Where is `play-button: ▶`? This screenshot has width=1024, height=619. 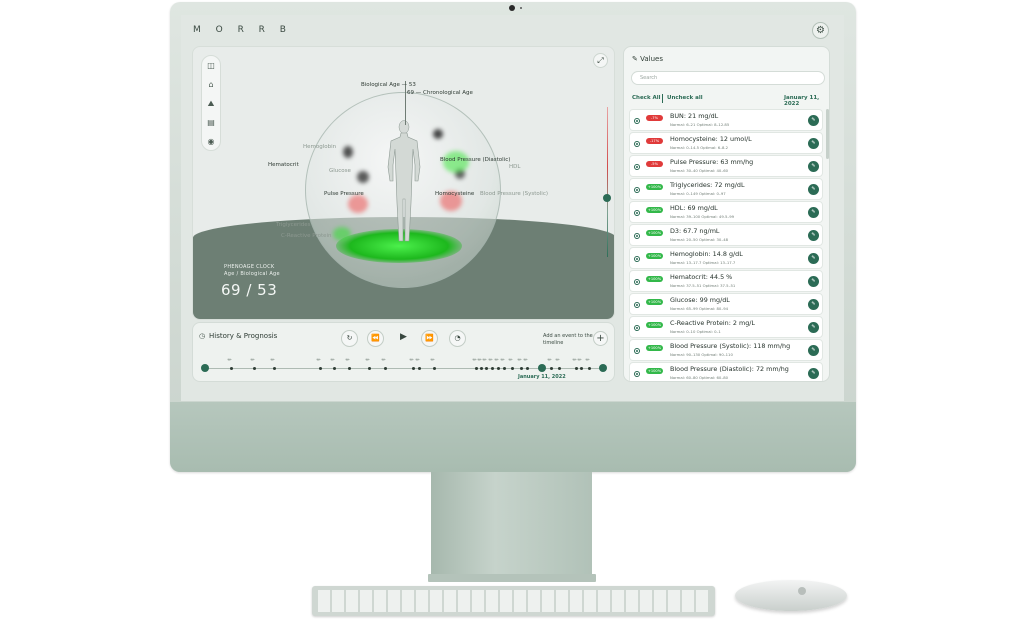
play-button: ▶ is located at coordinates (403, 338).